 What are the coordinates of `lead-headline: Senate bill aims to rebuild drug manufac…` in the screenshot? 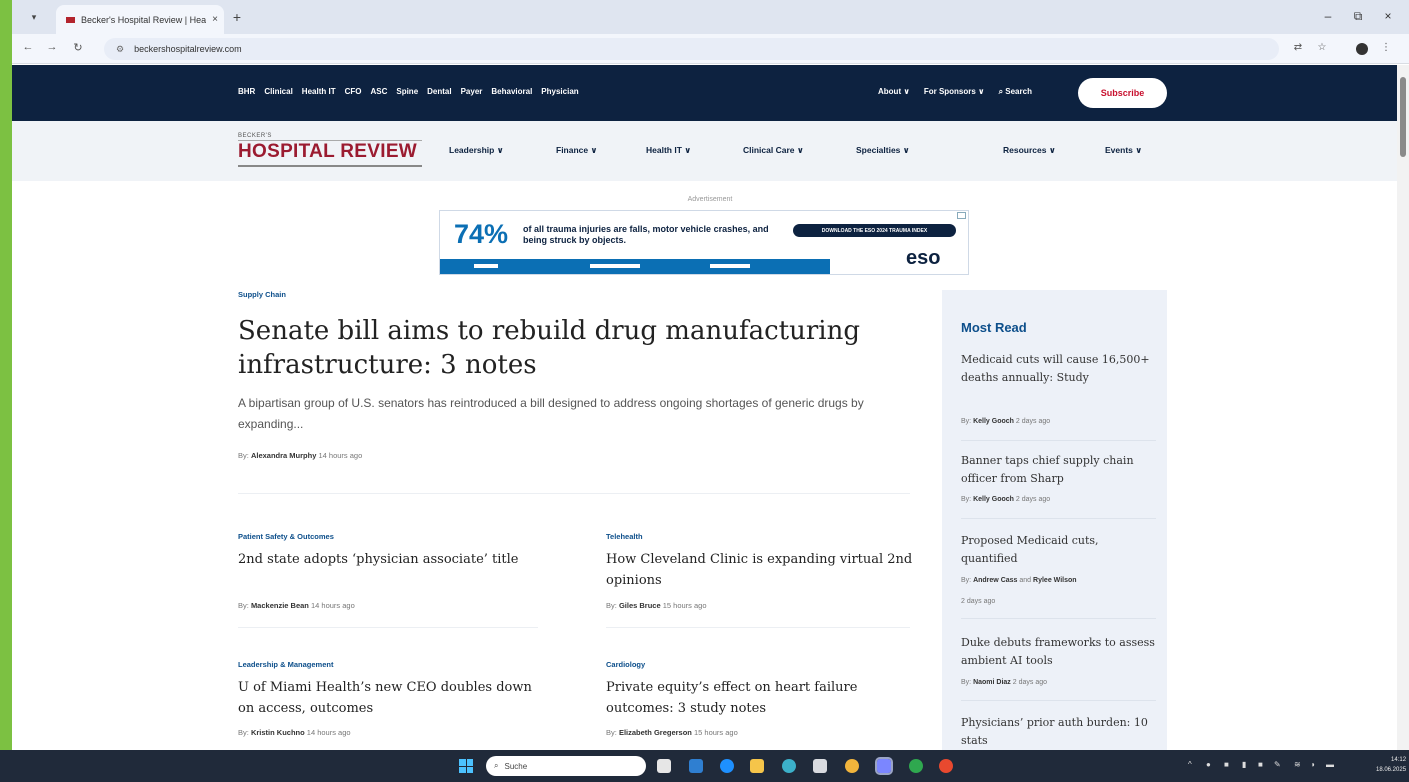 It's located at (578, 348).